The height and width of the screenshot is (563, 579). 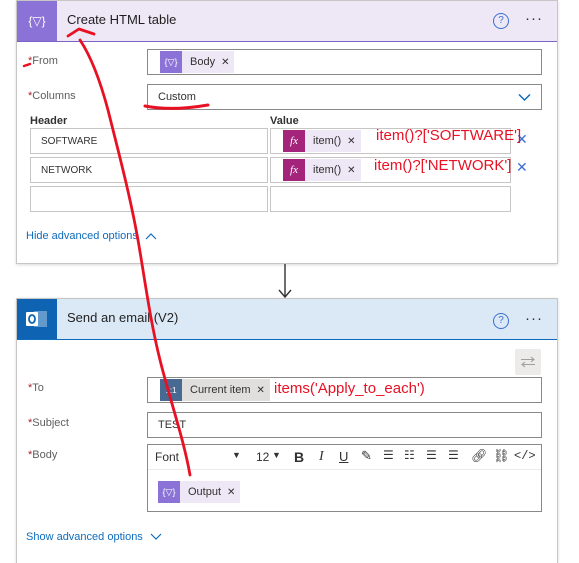 What do you see at coordinates (344, 62) in the screenshot?
I see `from-field: {▽} Body ✕` at bounding box center [344, 62].